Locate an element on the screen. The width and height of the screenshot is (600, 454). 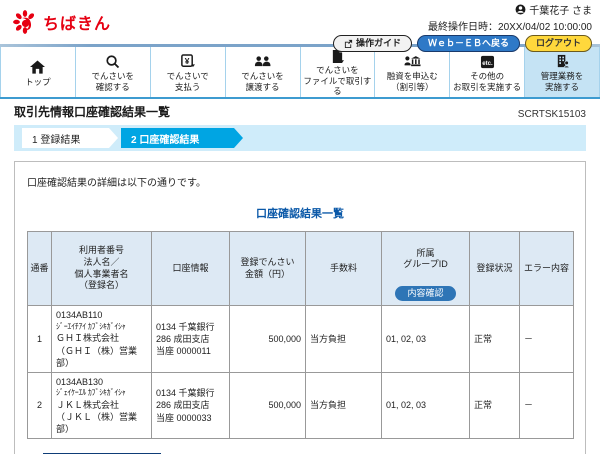
nav-pay-densai: ¥ でんさいで 支払う is located at coordinates (188, 72).